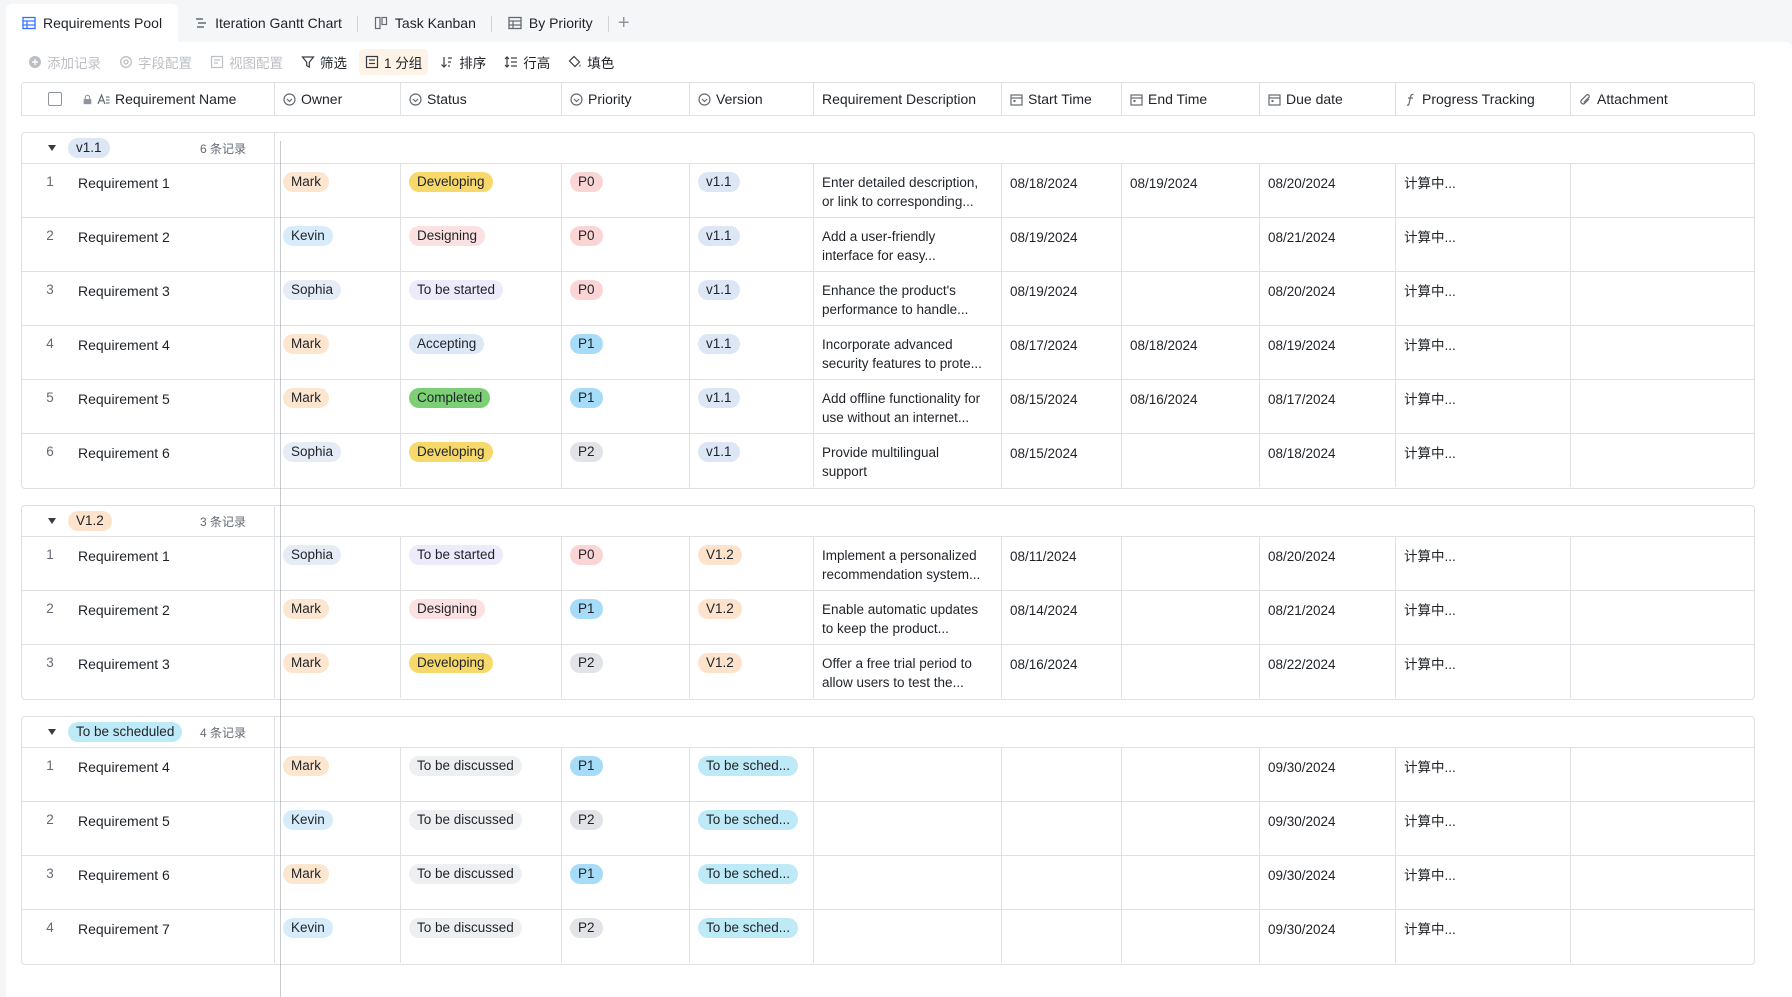  I want to click on column-header-owner: Owner, so click(338, 99).